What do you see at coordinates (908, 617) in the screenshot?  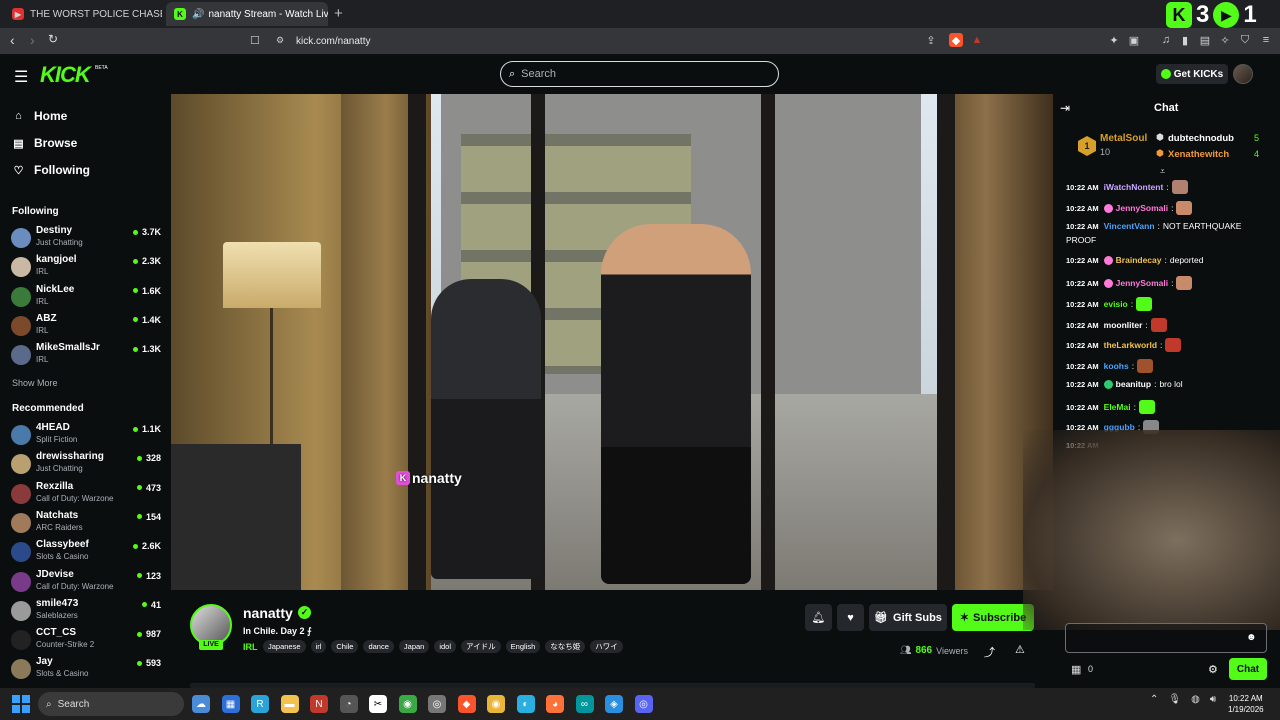 I see `gift-subs-button: 🎁︎ Gift Subs` at bounding box center [908, 617].